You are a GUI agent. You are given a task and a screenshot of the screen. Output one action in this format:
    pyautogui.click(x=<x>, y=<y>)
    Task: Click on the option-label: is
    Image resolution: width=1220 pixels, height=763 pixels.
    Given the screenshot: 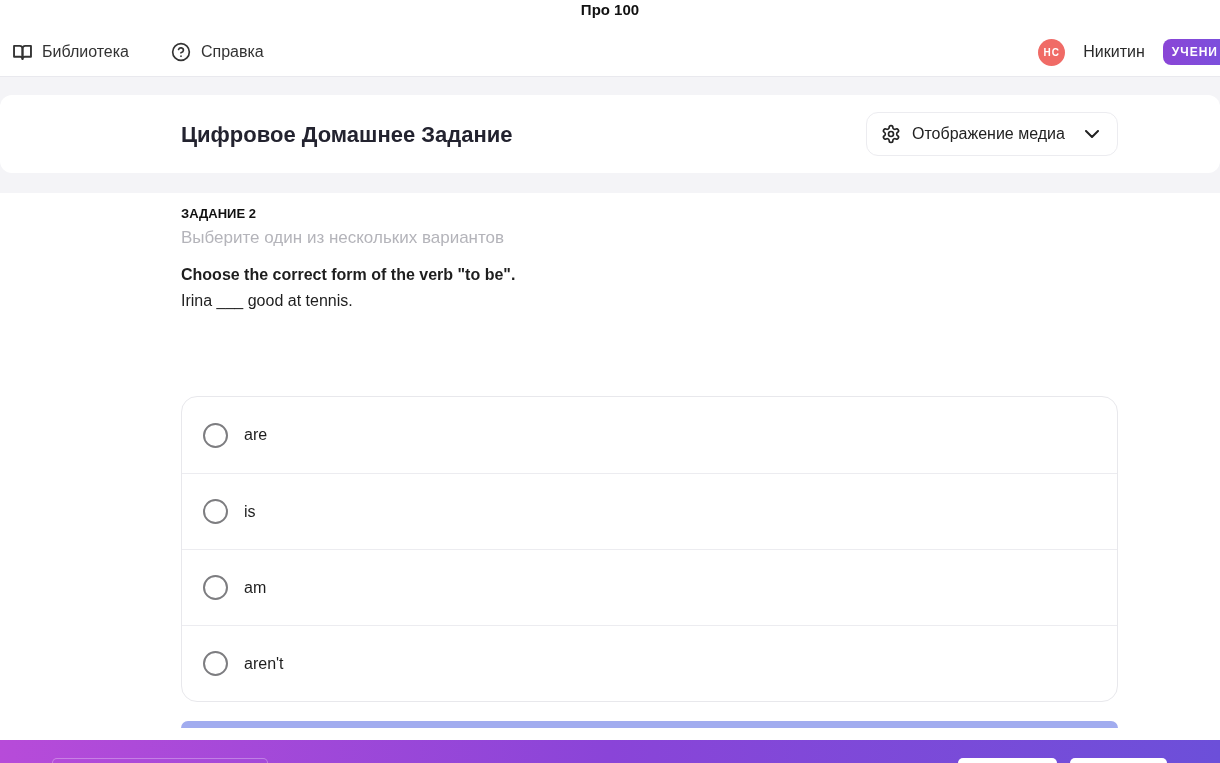 What is the action you would take?
    pyautogui.click(x=250, y=511)
    